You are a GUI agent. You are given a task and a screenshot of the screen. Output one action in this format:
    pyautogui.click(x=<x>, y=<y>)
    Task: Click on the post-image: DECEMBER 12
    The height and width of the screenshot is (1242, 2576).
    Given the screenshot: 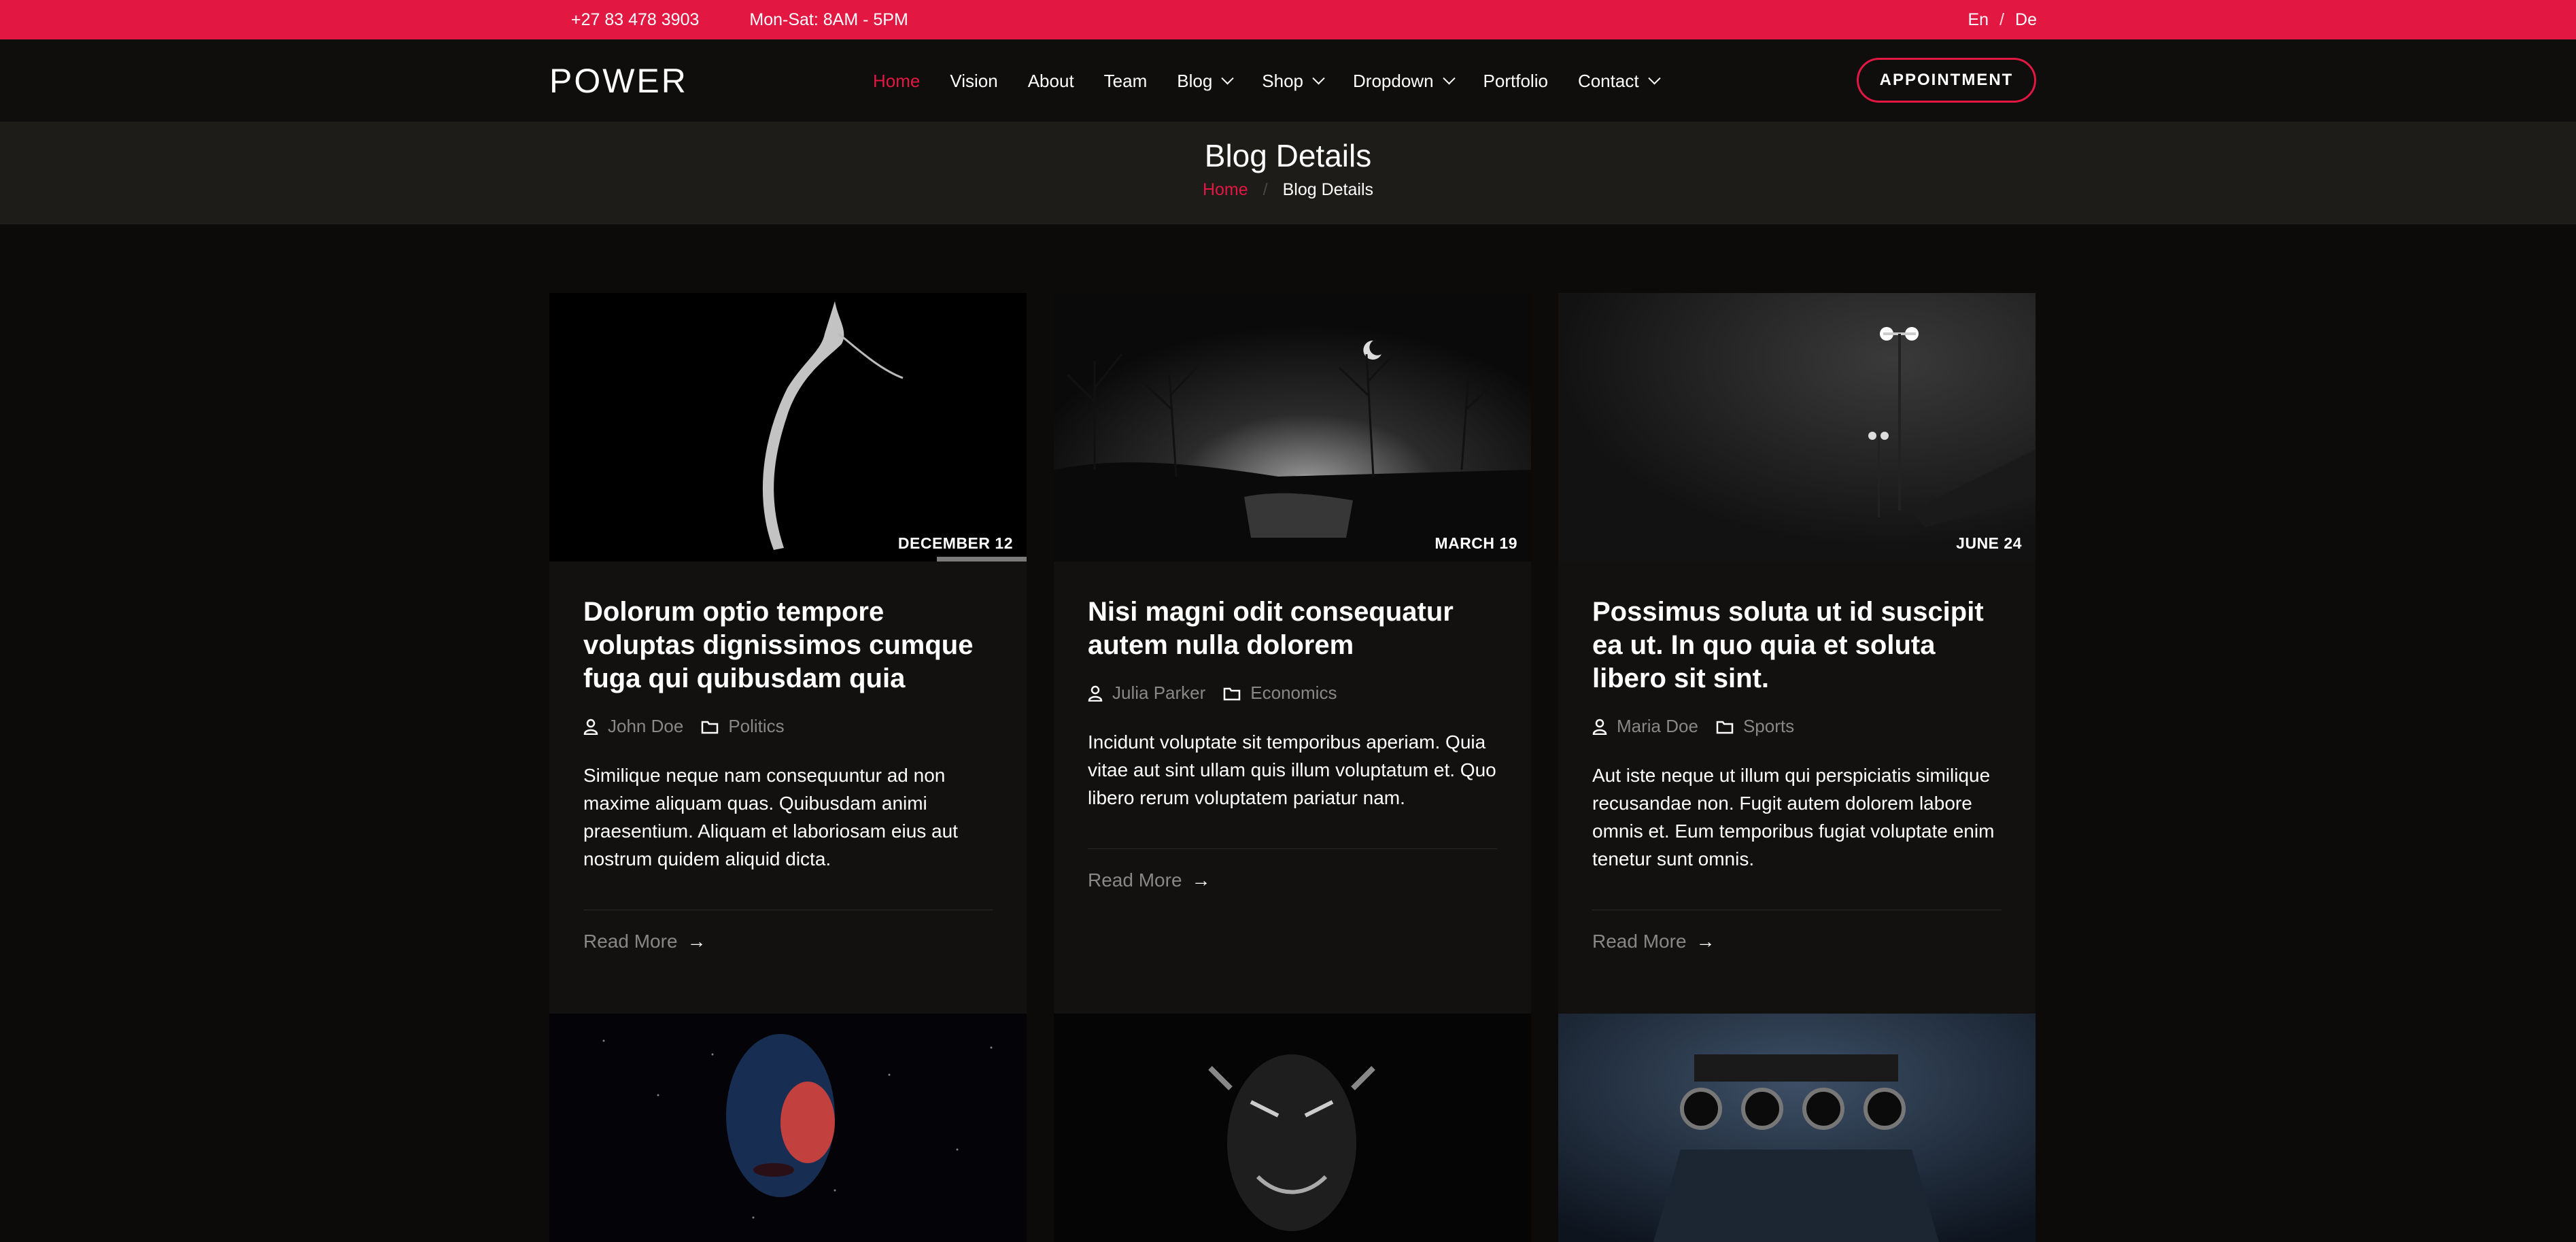 What is the action you would take?
    pyautogui.click(x=788, y=427)
    